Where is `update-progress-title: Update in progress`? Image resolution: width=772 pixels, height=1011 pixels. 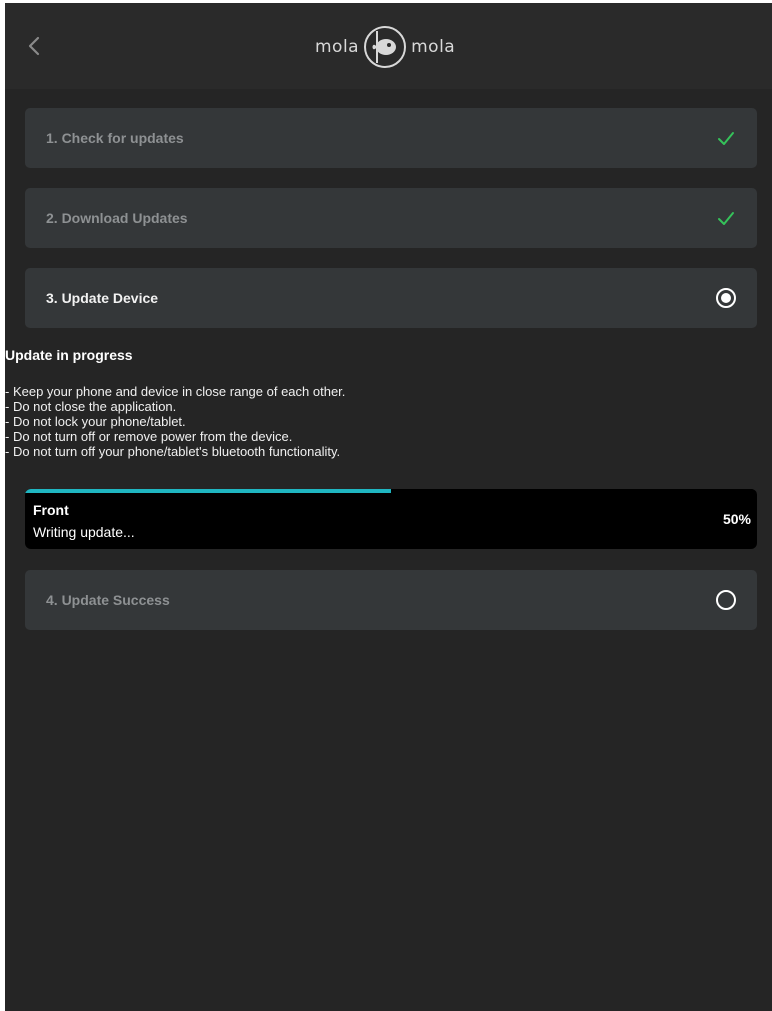
update-progress-title: Update in progress is located at coordinates (69, 355).